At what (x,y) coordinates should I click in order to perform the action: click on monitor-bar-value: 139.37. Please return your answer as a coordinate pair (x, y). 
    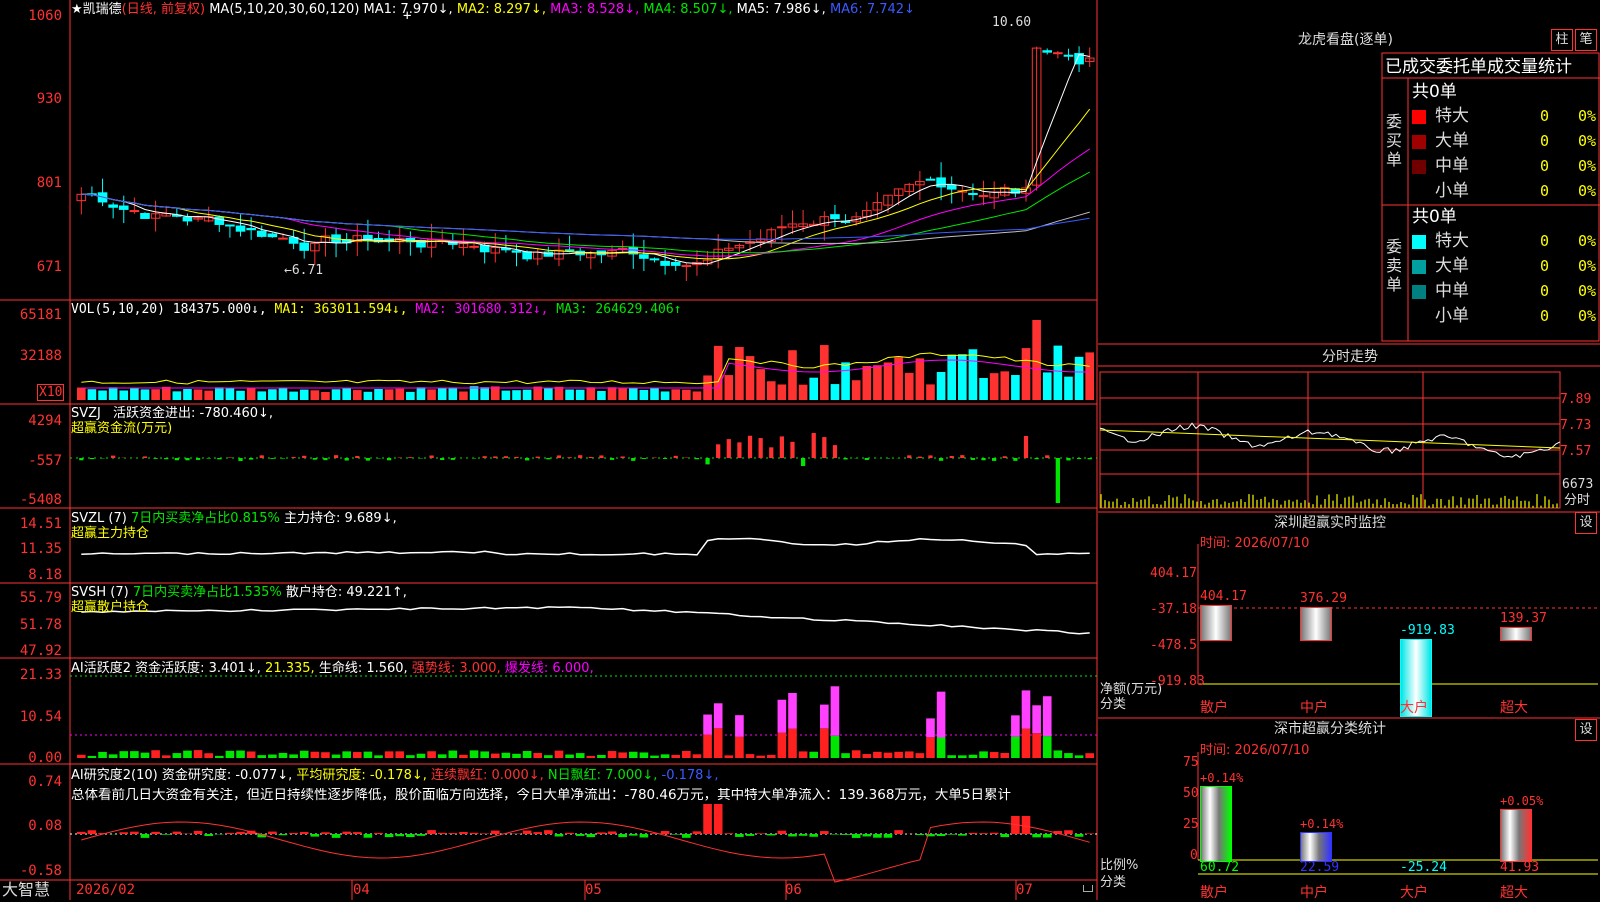
    Looking at the image, I should click on (1523, 618).